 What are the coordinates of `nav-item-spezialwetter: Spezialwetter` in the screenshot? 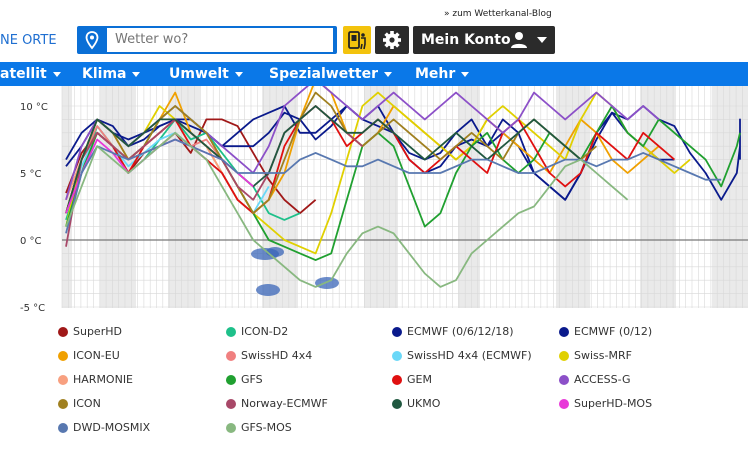 It's located at (331, 74).